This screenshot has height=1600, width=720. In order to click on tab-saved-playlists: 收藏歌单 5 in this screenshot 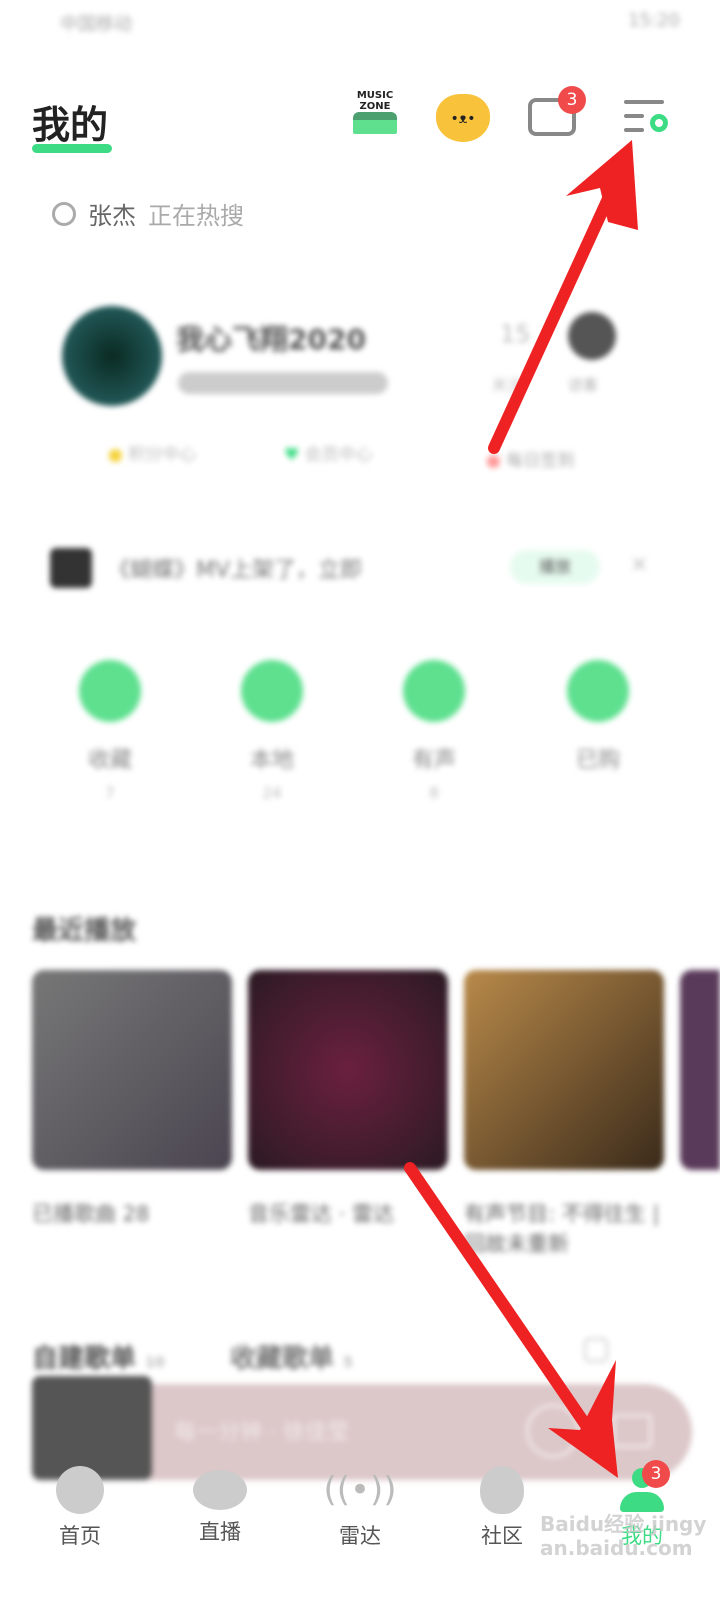, I will do `click(291, 1356)`.